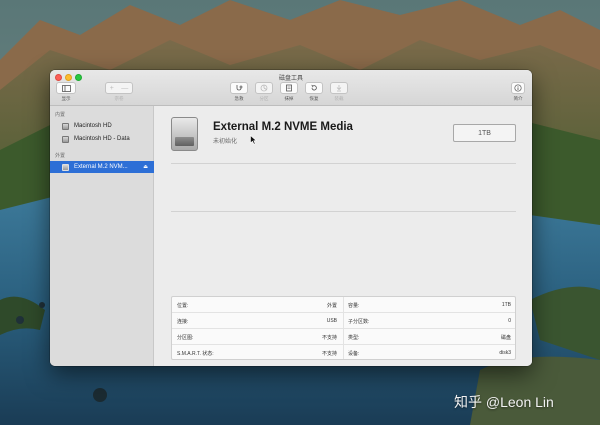 This screenshot has width=600, height=425. Describe the element at coordinates (504, 402) in the screenshot. I see `watermark-text: 知乎 @Leon Lin` at that location.